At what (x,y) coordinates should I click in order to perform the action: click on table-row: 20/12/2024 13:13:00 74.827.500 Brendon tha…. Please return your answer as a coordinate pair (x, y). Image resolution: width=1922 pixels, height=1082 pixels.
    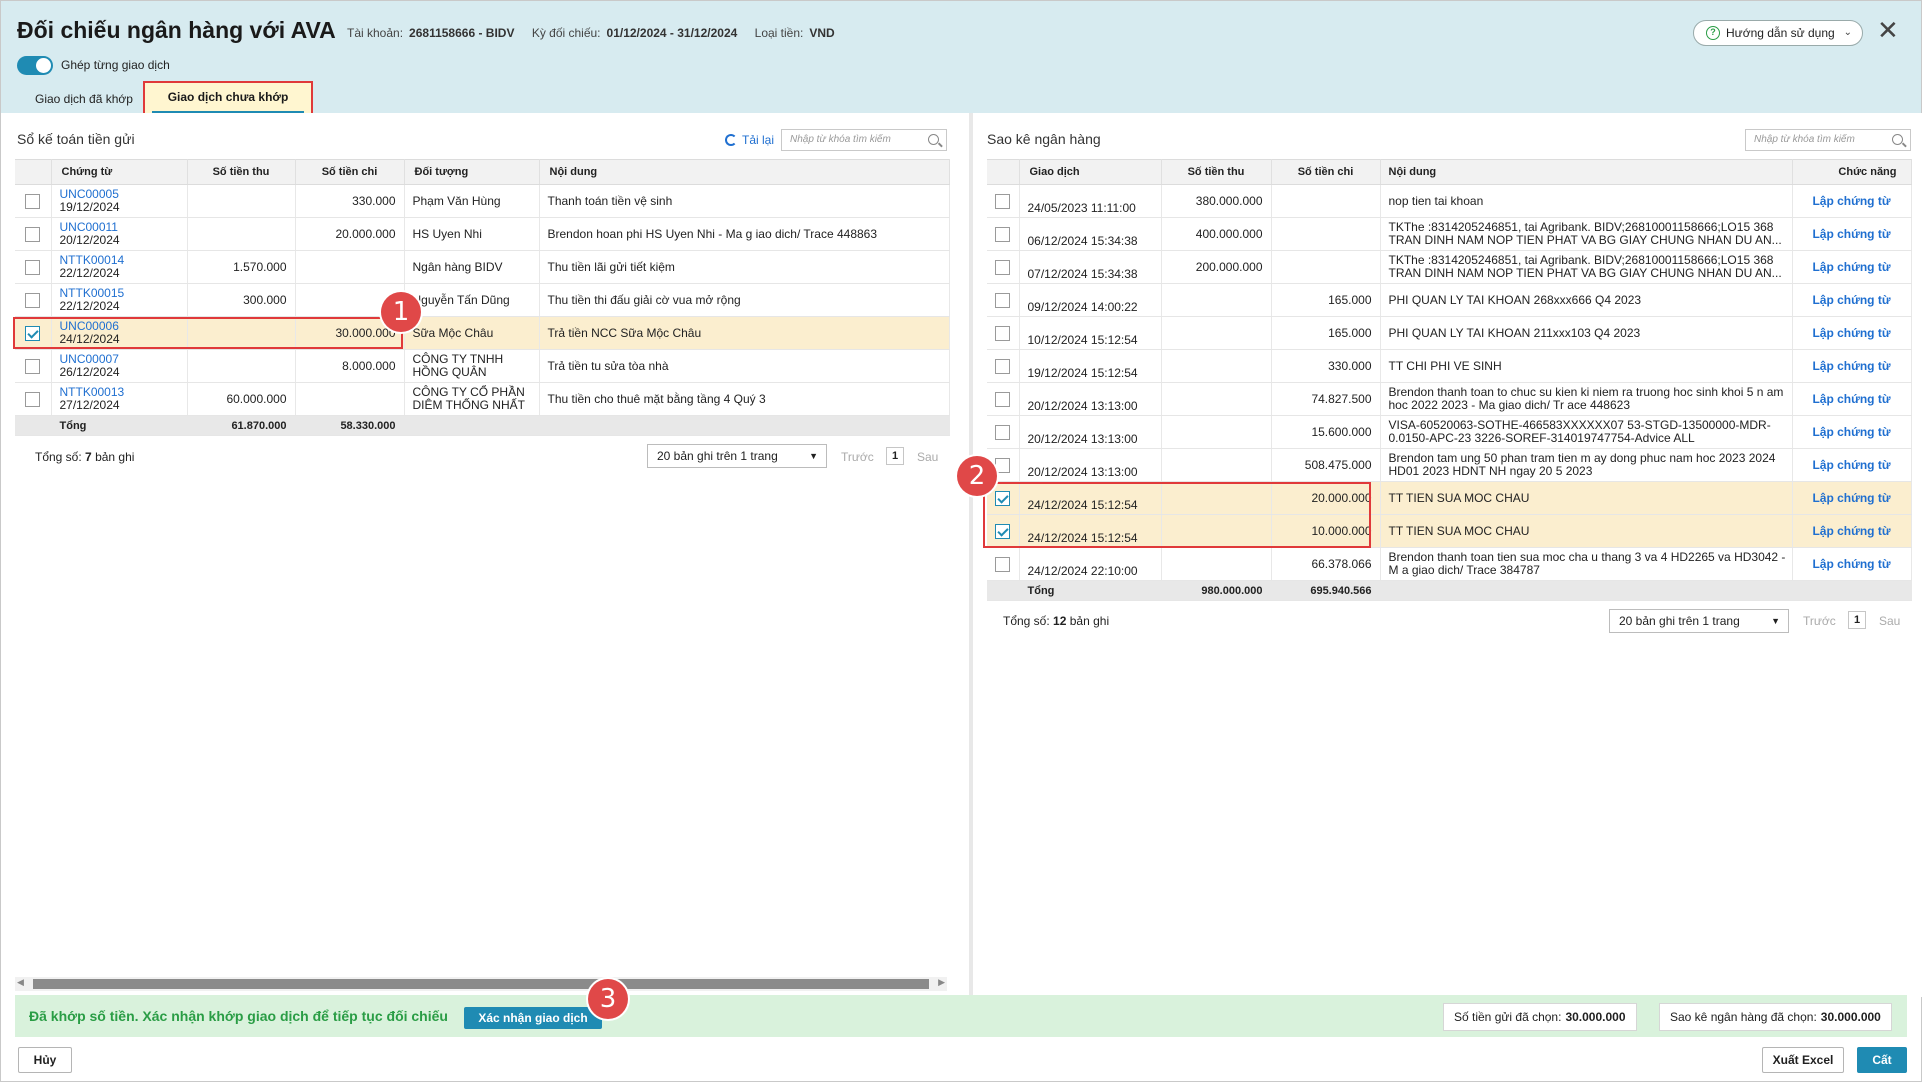
    Looking at the image, I should click on (1449, 399).